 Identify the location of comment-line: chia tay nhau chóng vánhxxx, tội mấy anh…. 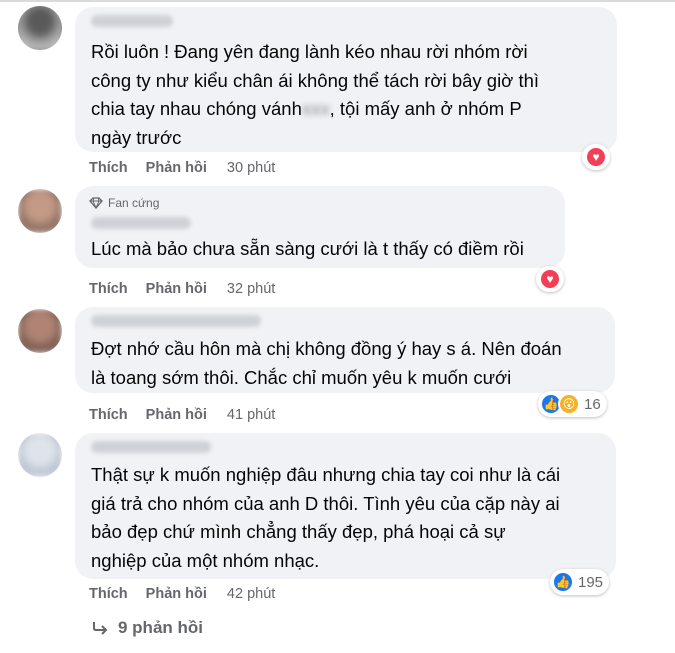
(315, 109).